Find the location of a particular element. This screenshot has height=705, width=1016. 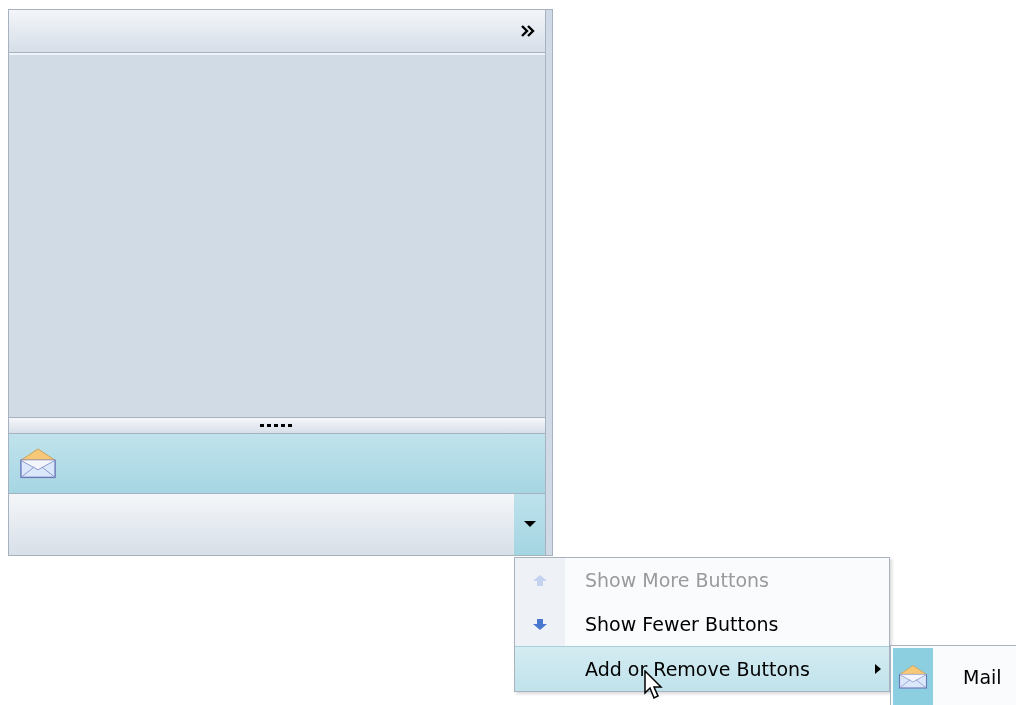

menu-item: Mail is located at coordinates (953, 675).